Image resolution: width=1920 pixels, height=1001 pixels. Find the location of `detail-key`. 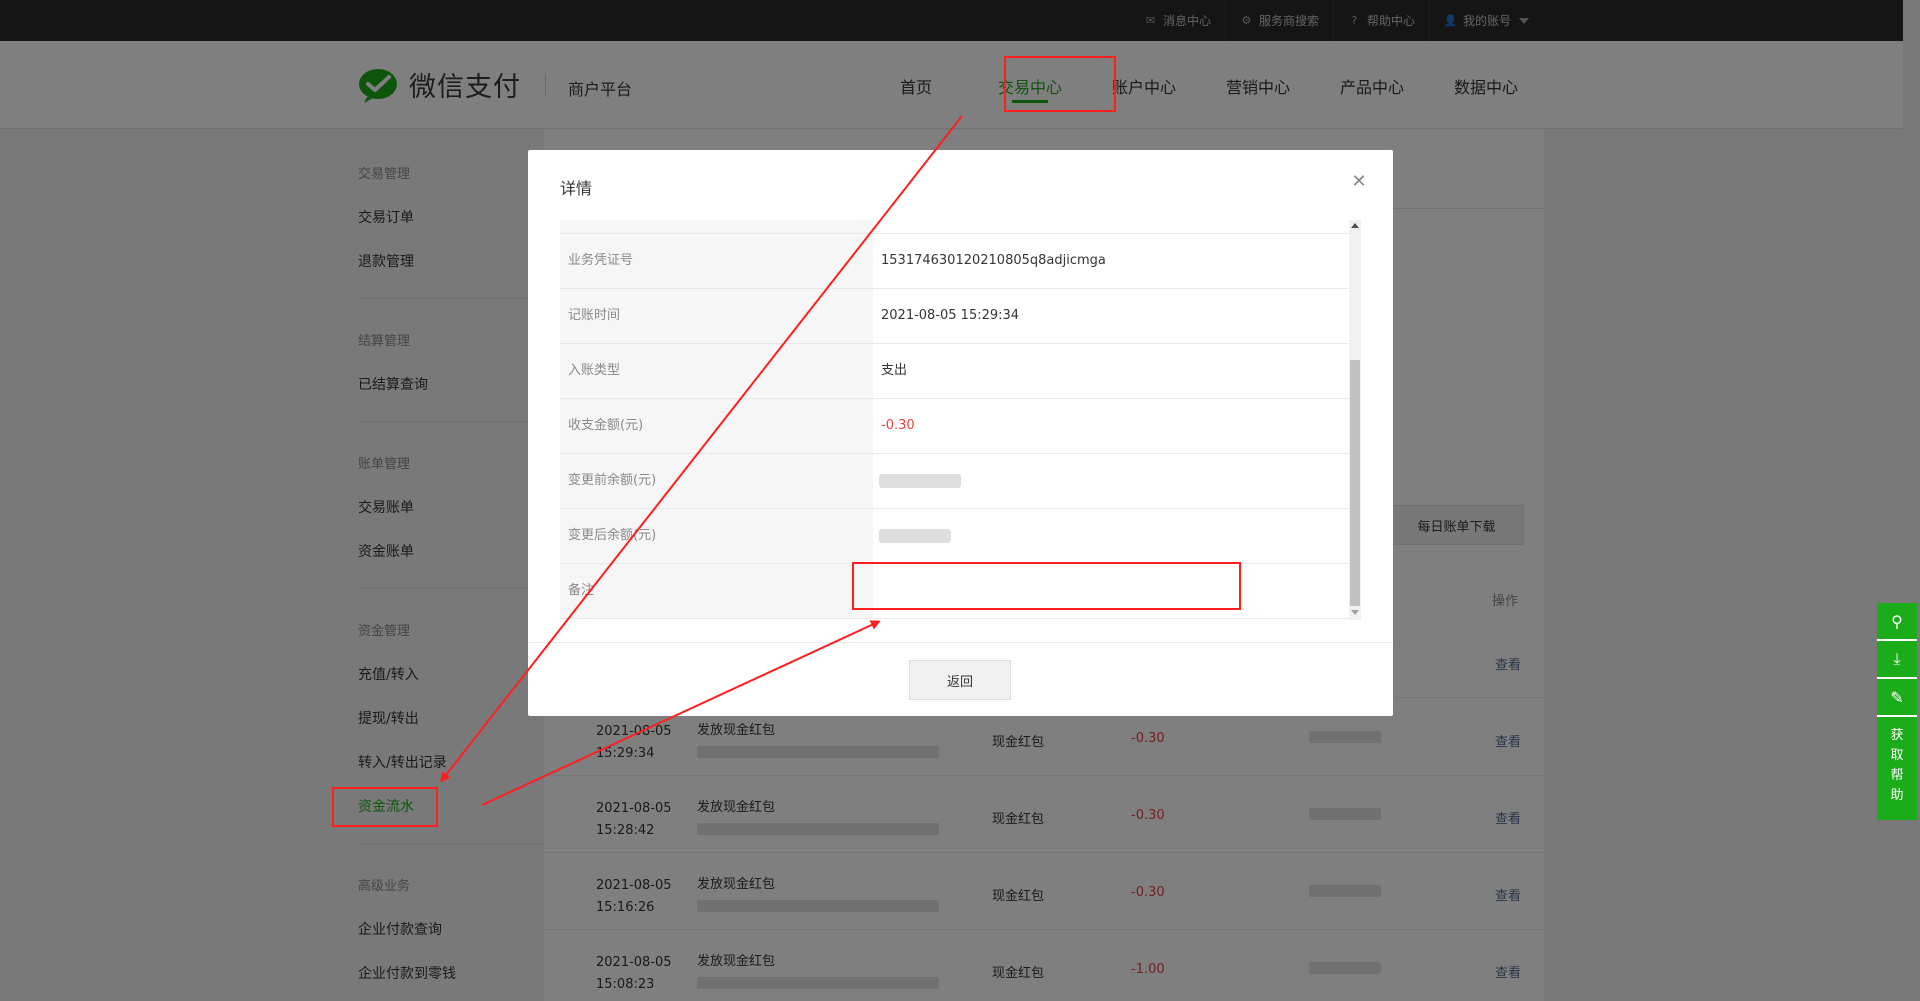

detail-key is located at coordinates (716, 226).